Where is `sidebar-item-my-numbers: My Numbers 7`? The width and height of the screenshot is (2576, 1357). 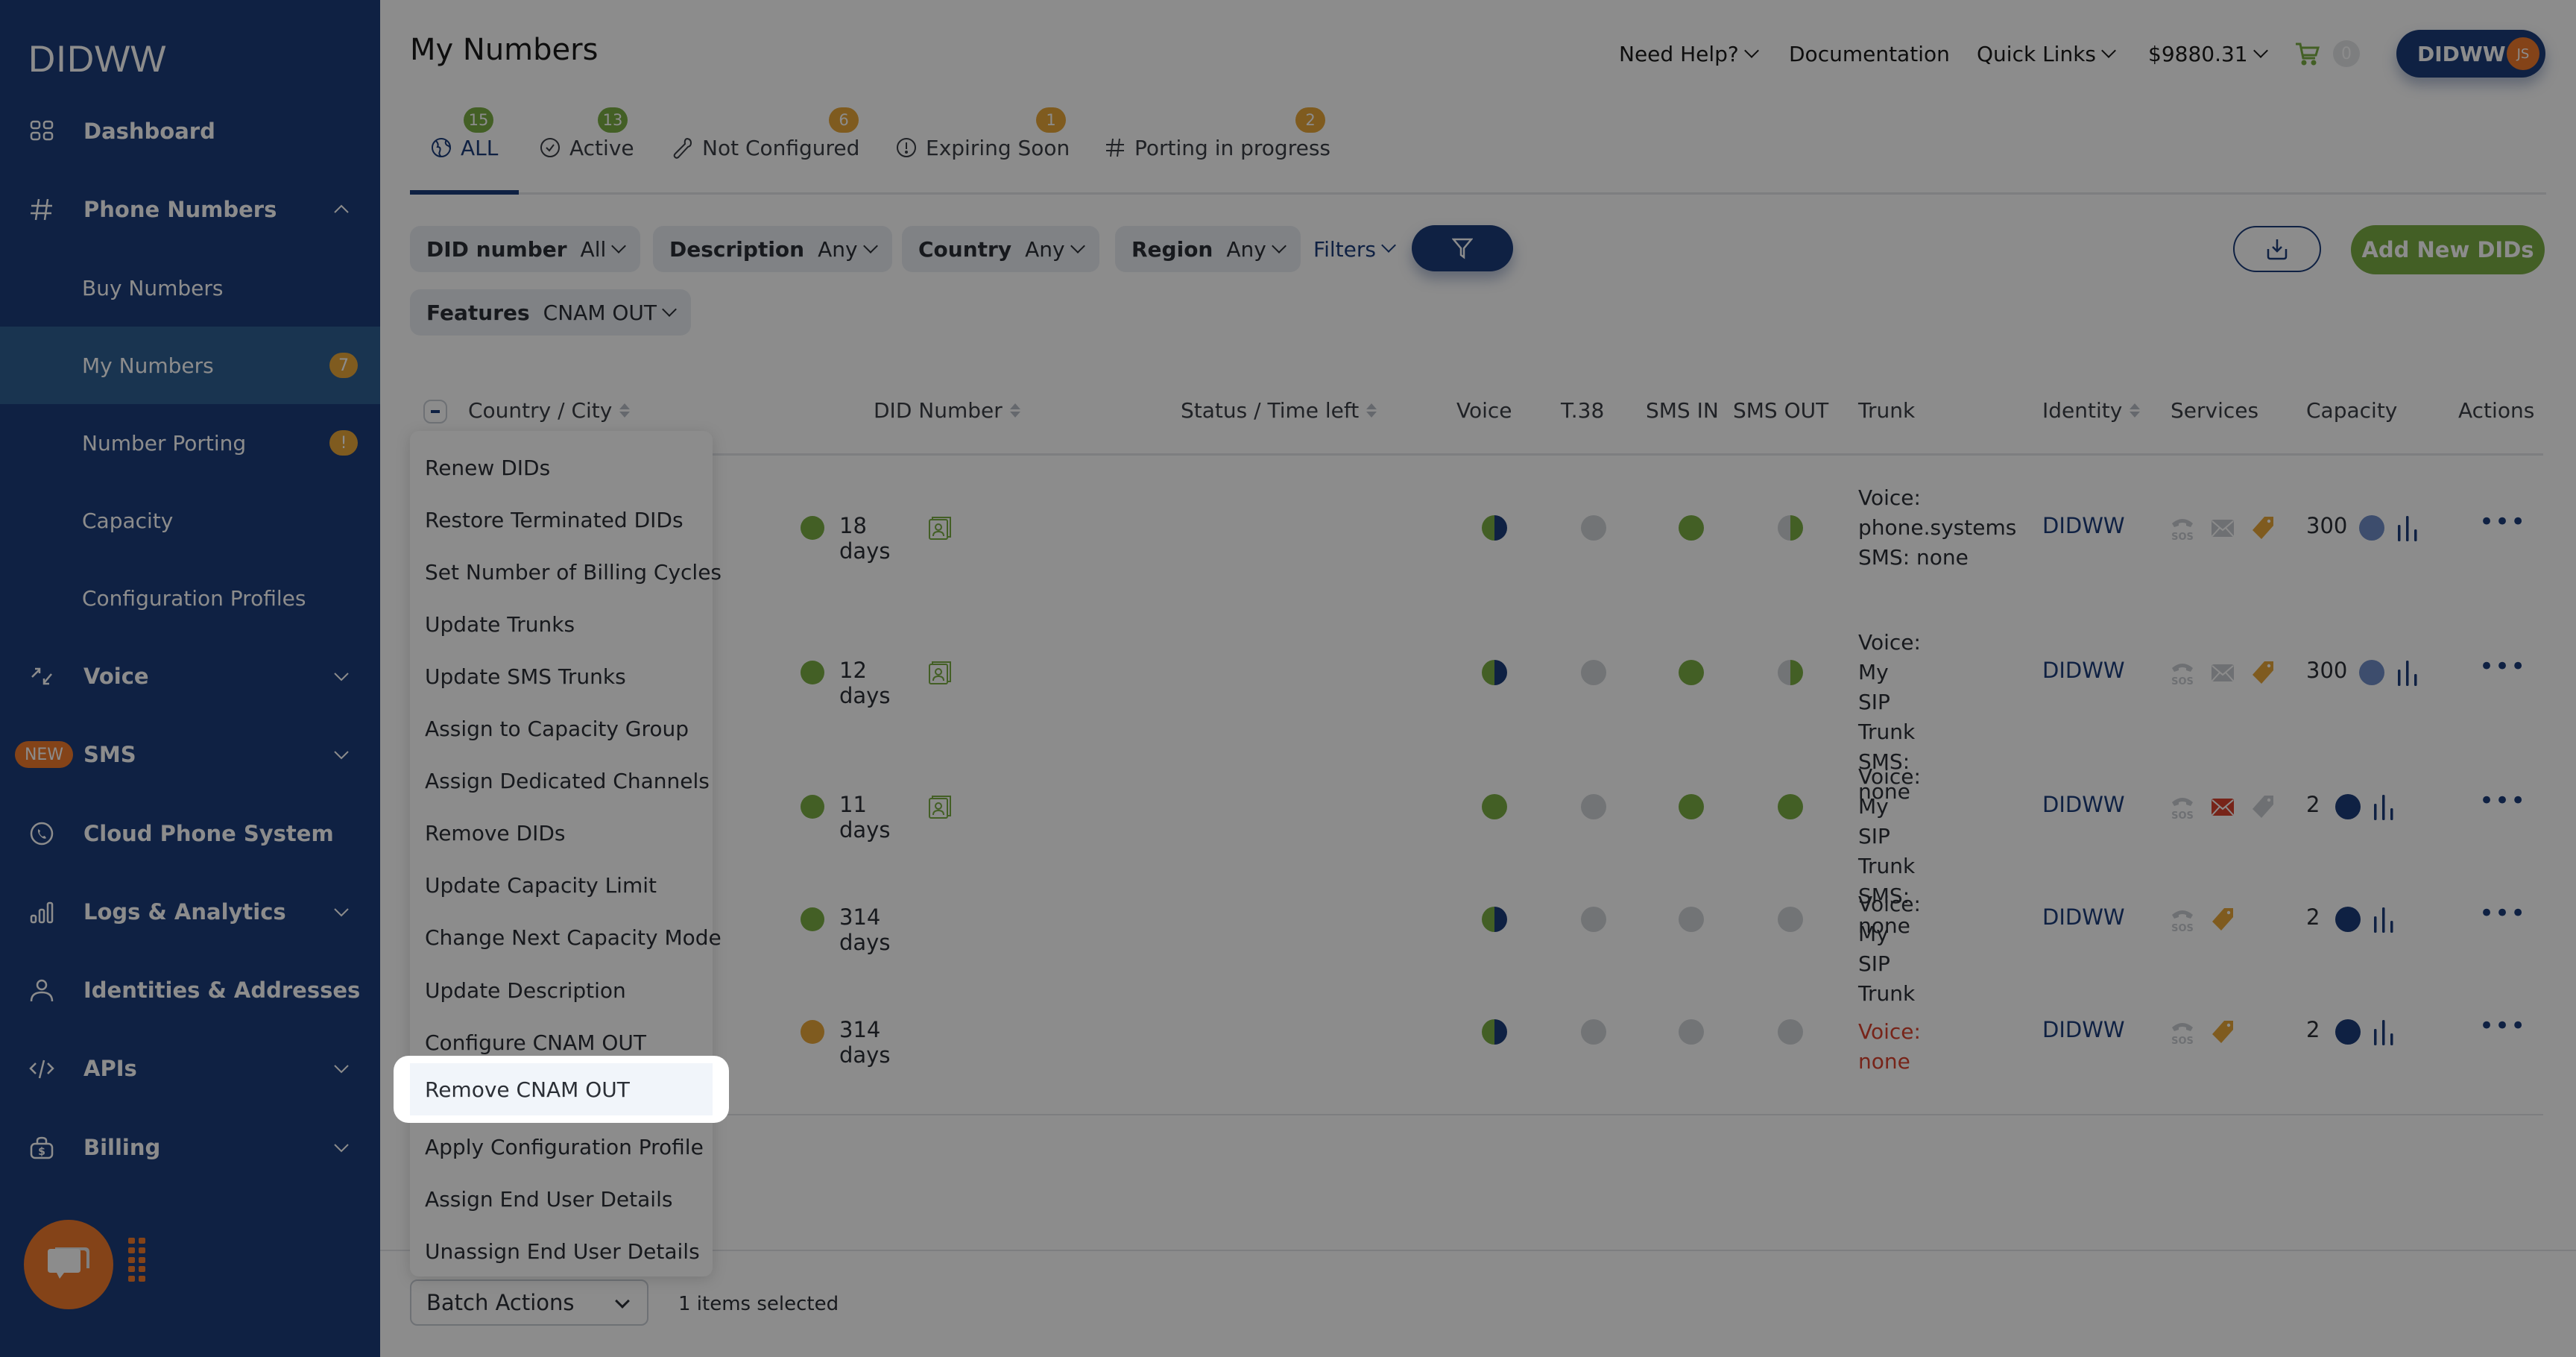
sidebar-item-my-numbers: My Numbers 7 is located at coordinates (190, 365).